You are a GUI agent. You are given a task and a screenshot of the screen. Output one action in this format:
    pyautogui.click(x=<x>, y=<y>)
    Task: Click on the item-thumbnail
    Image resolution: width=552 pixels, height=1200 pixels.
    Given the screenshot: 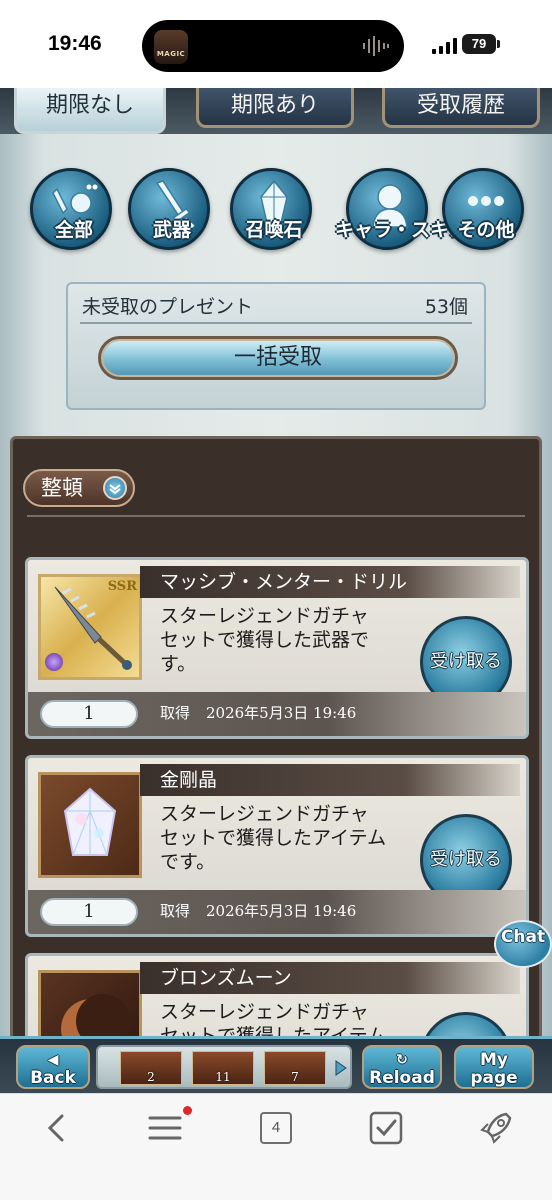 What is the action you would take?
    pyautogui.click(x=90, y=825)
    